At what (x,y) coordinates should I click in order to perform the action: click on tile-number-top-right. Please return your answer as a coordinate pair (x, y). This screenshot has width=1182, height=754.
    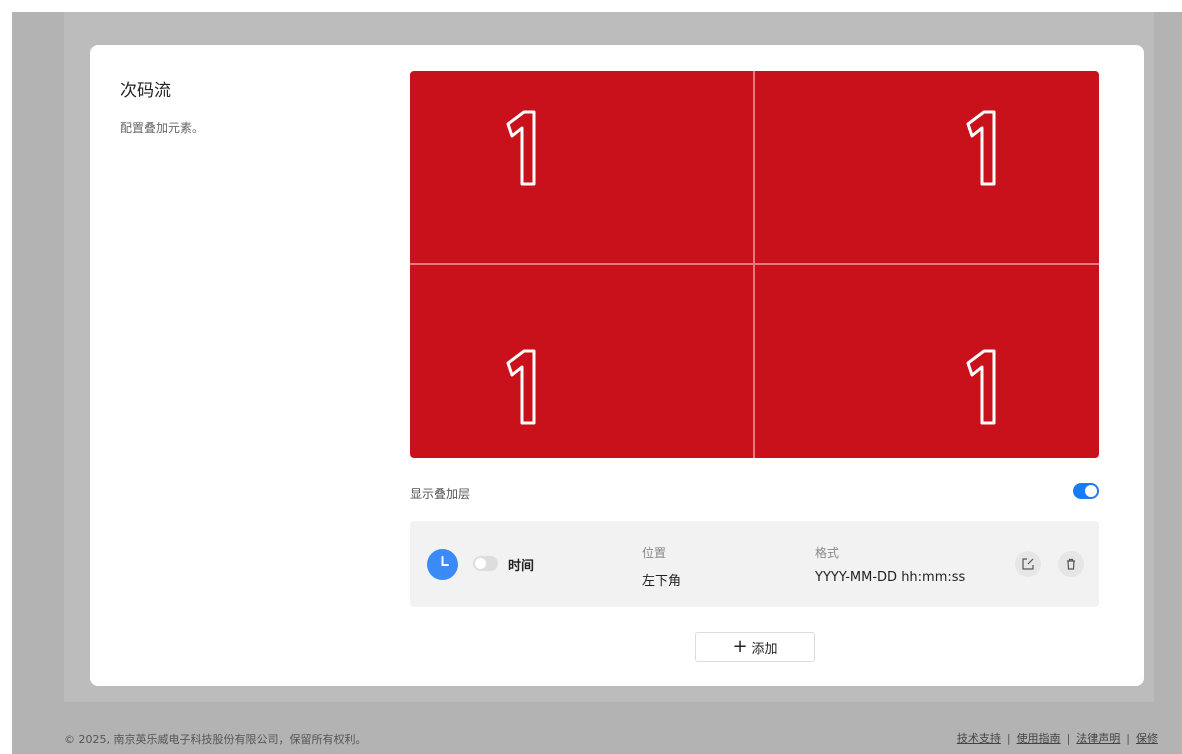
    Looking at the image, I should click on (981, 148).